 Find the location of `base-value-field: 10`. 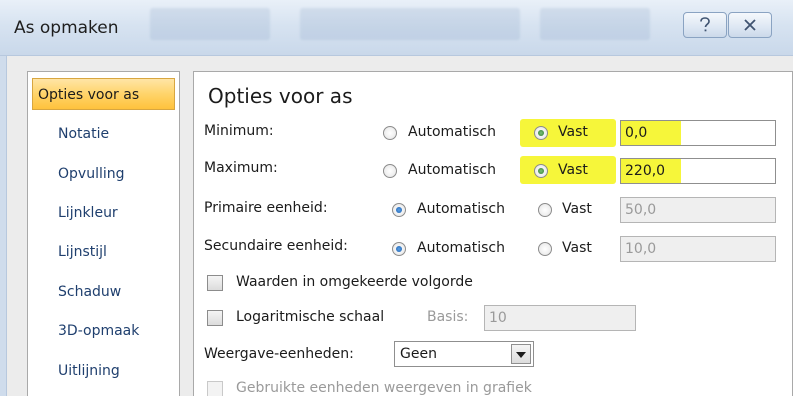

base-value-field: 10 is located at coordinates (560, 318).